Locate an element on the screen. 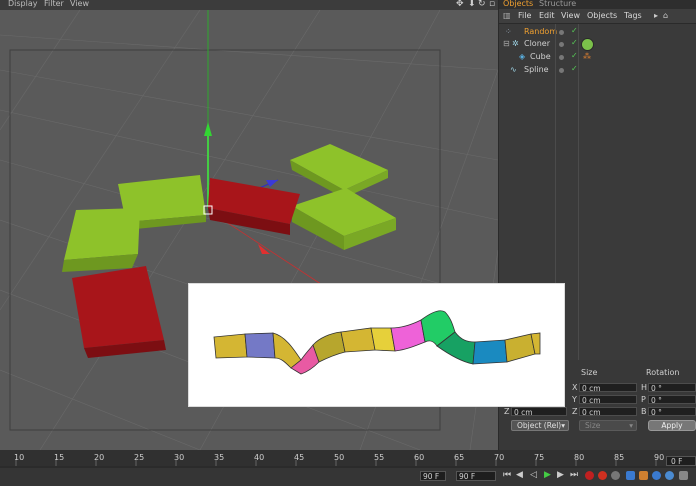  apply-button: Apply is located at coordinates (672, 425).